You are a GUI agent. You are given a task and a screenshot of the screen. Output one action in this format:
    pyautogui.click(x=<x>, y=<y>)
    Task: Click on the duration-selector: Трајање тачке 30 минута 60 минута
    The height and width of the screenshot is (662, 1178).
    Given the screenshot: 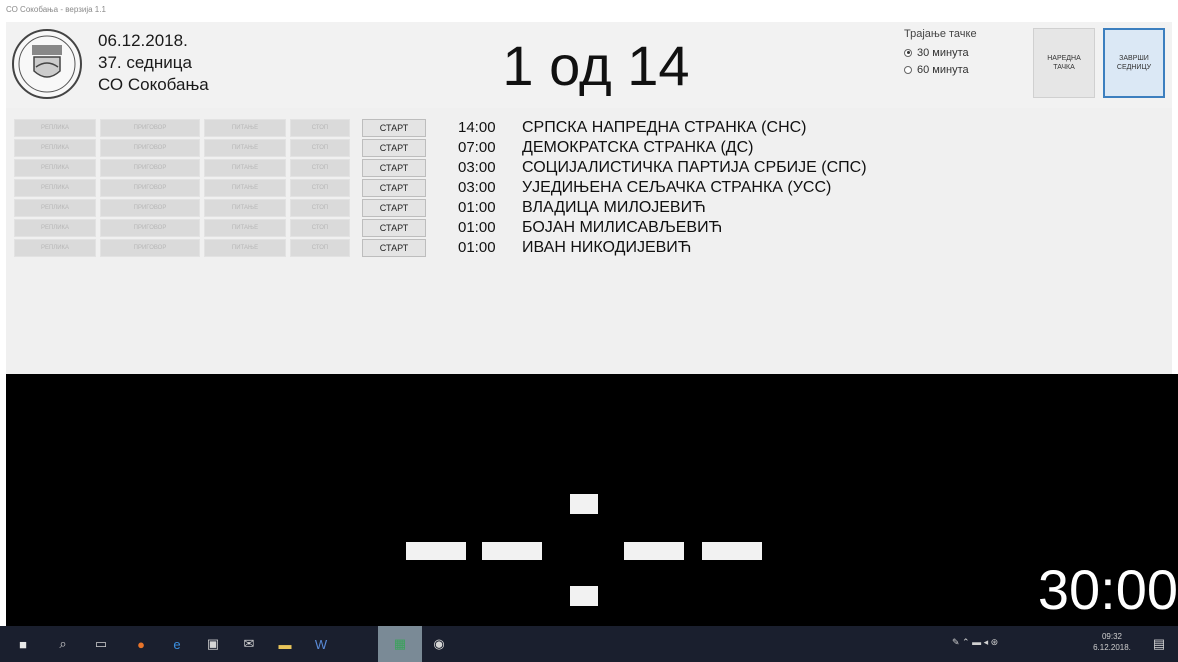 What is the action you would take?
    pyautogui.click(x=964, y=53)
    